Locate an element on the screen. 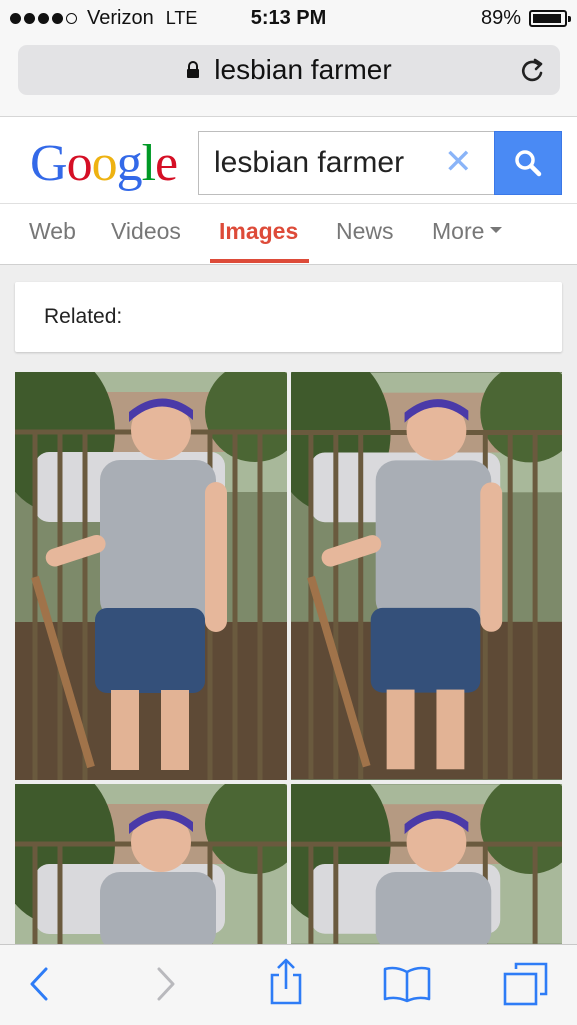 The image size is (577, 1025). search-icon is located at coordinates (528, 163).